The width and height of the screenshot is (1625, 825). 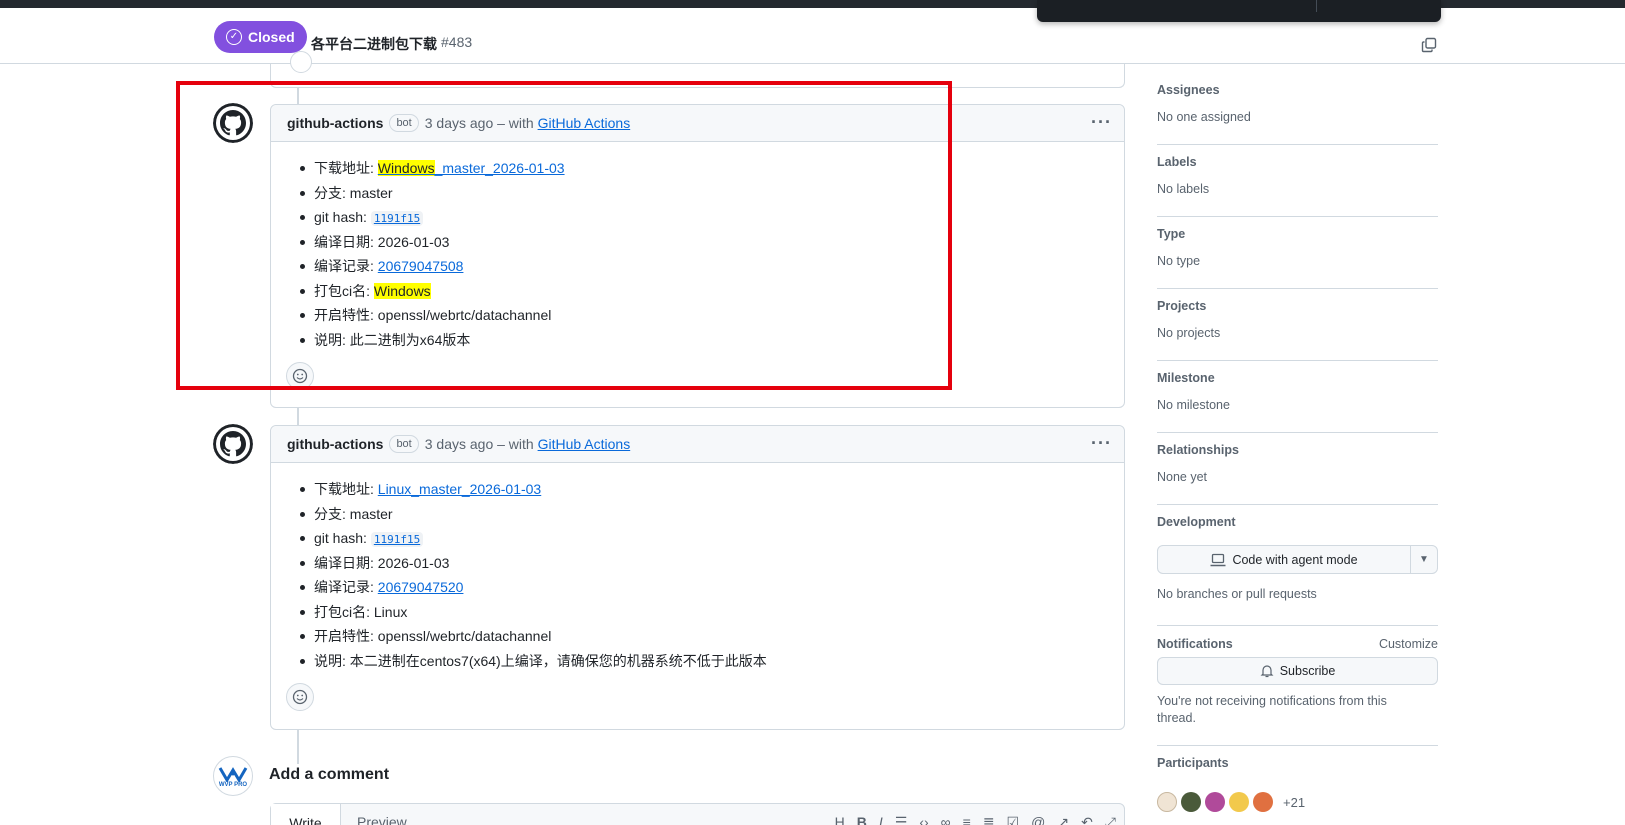 I want to click on heading-icon: H, so click(x=840, y=819).